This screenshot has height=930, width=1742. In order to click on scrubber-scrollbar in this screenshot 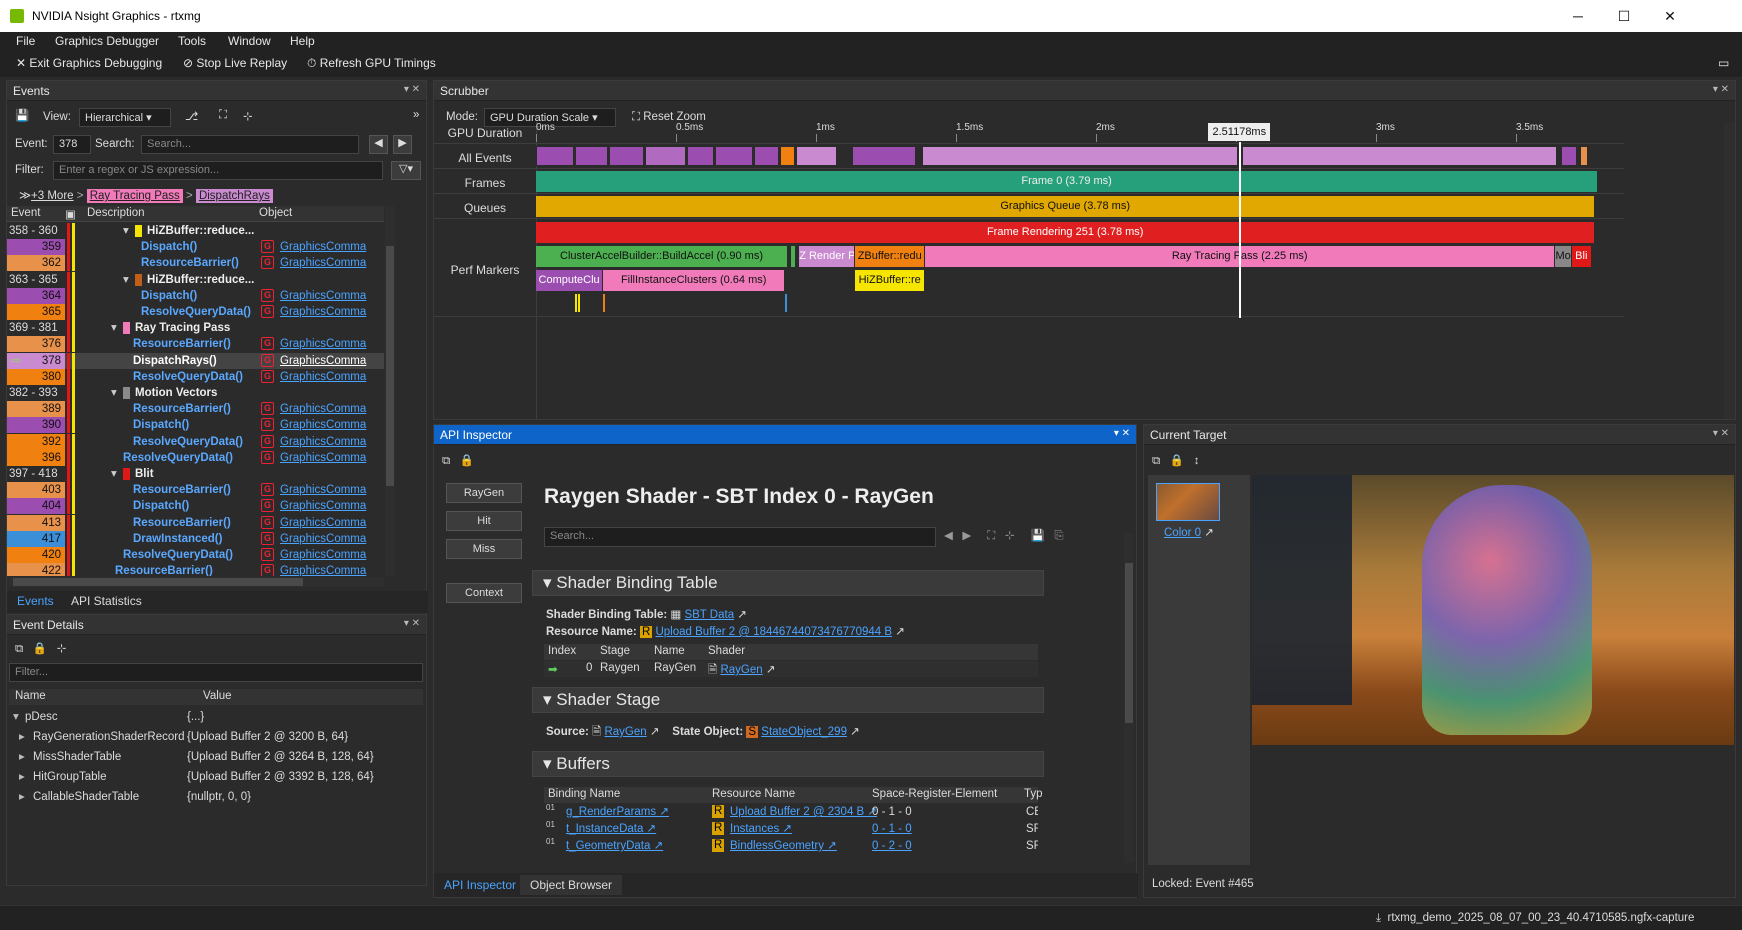, I will do `click(1729, 270)`.